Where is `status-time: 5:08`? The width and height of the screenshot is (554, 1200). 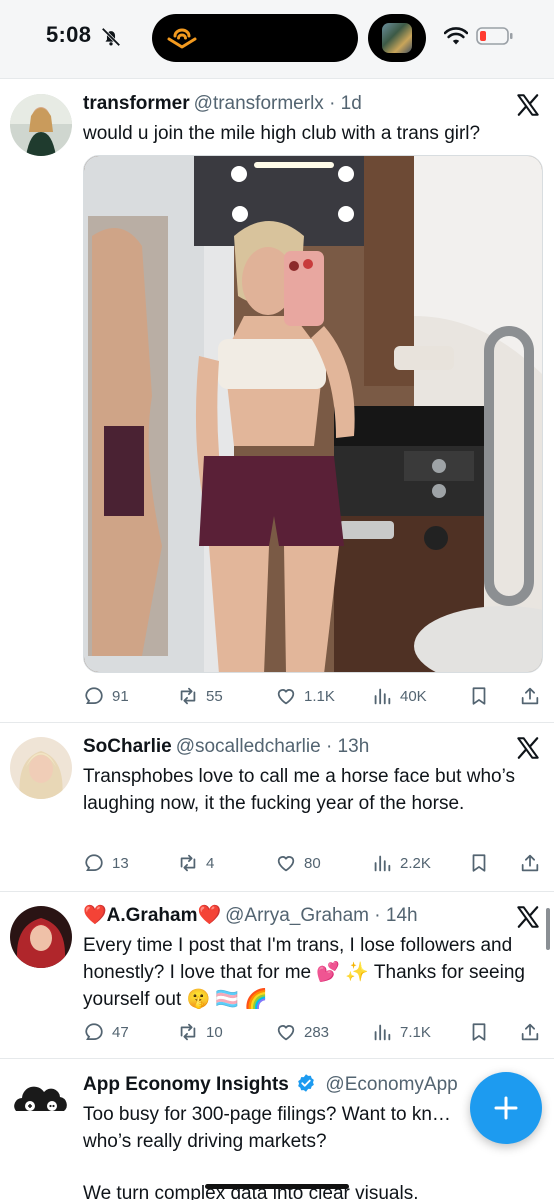 status-time: 5:08 is located at coordinates (69, 34).